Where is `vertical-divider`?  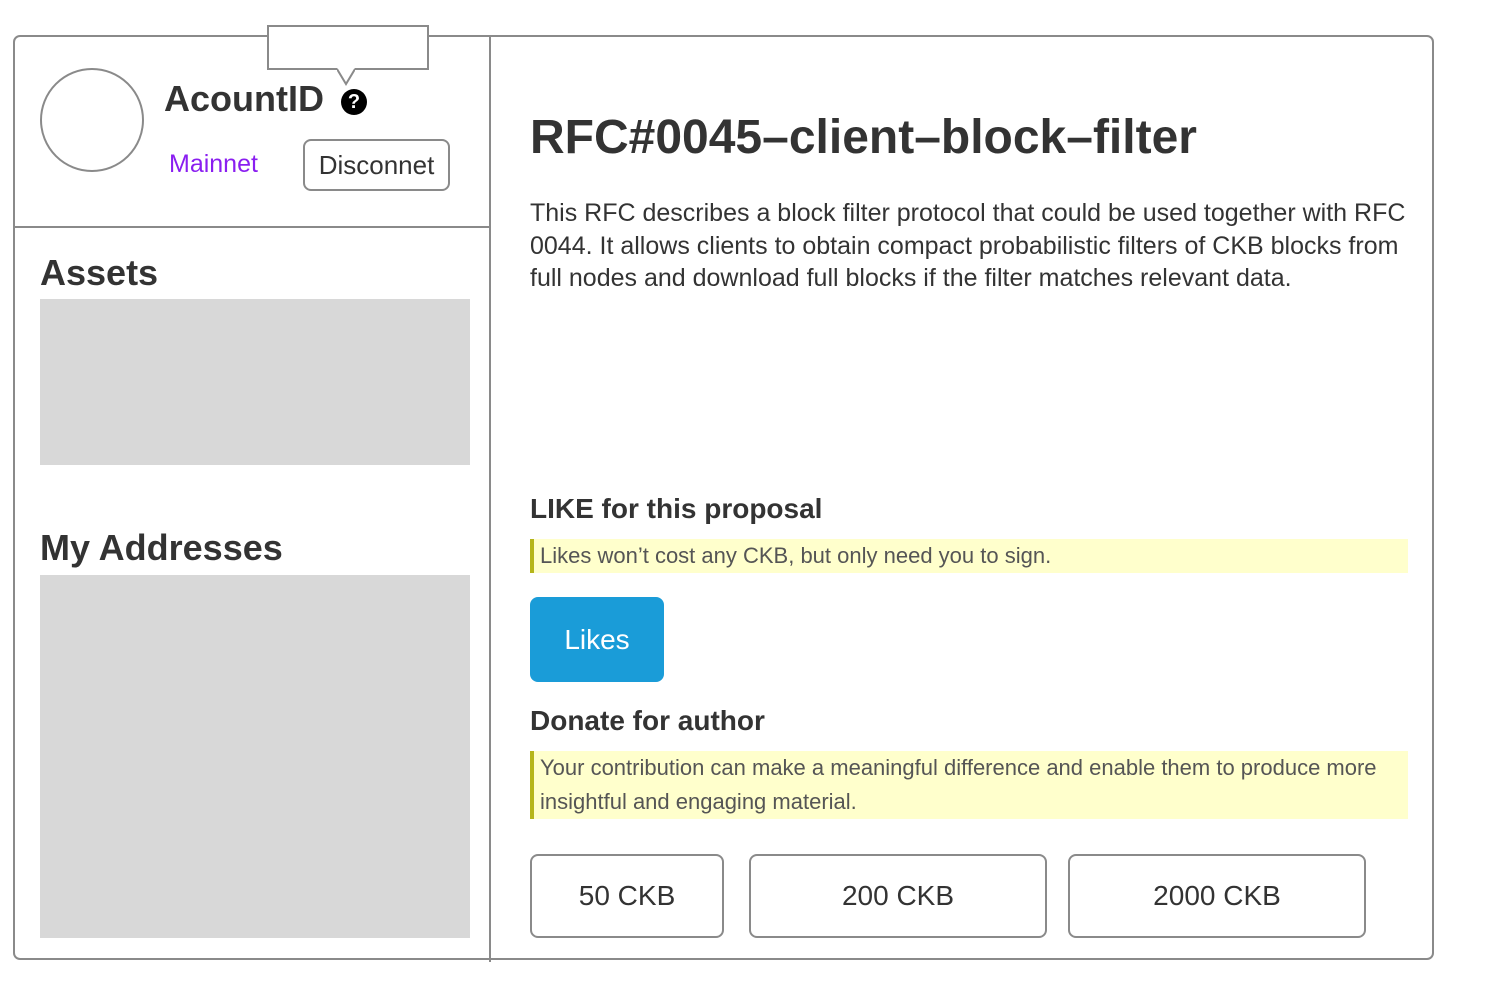
vertical-divider is located at coordinates (490, 498).